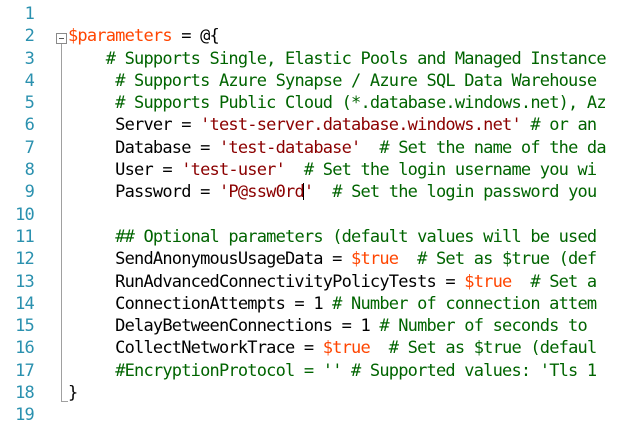 The width and height of the screenshot is (640, 424). Describe the element at coordinates (195, 348) in the screenshot. I see `token-text: CollectNetworkTrace =` at that location.